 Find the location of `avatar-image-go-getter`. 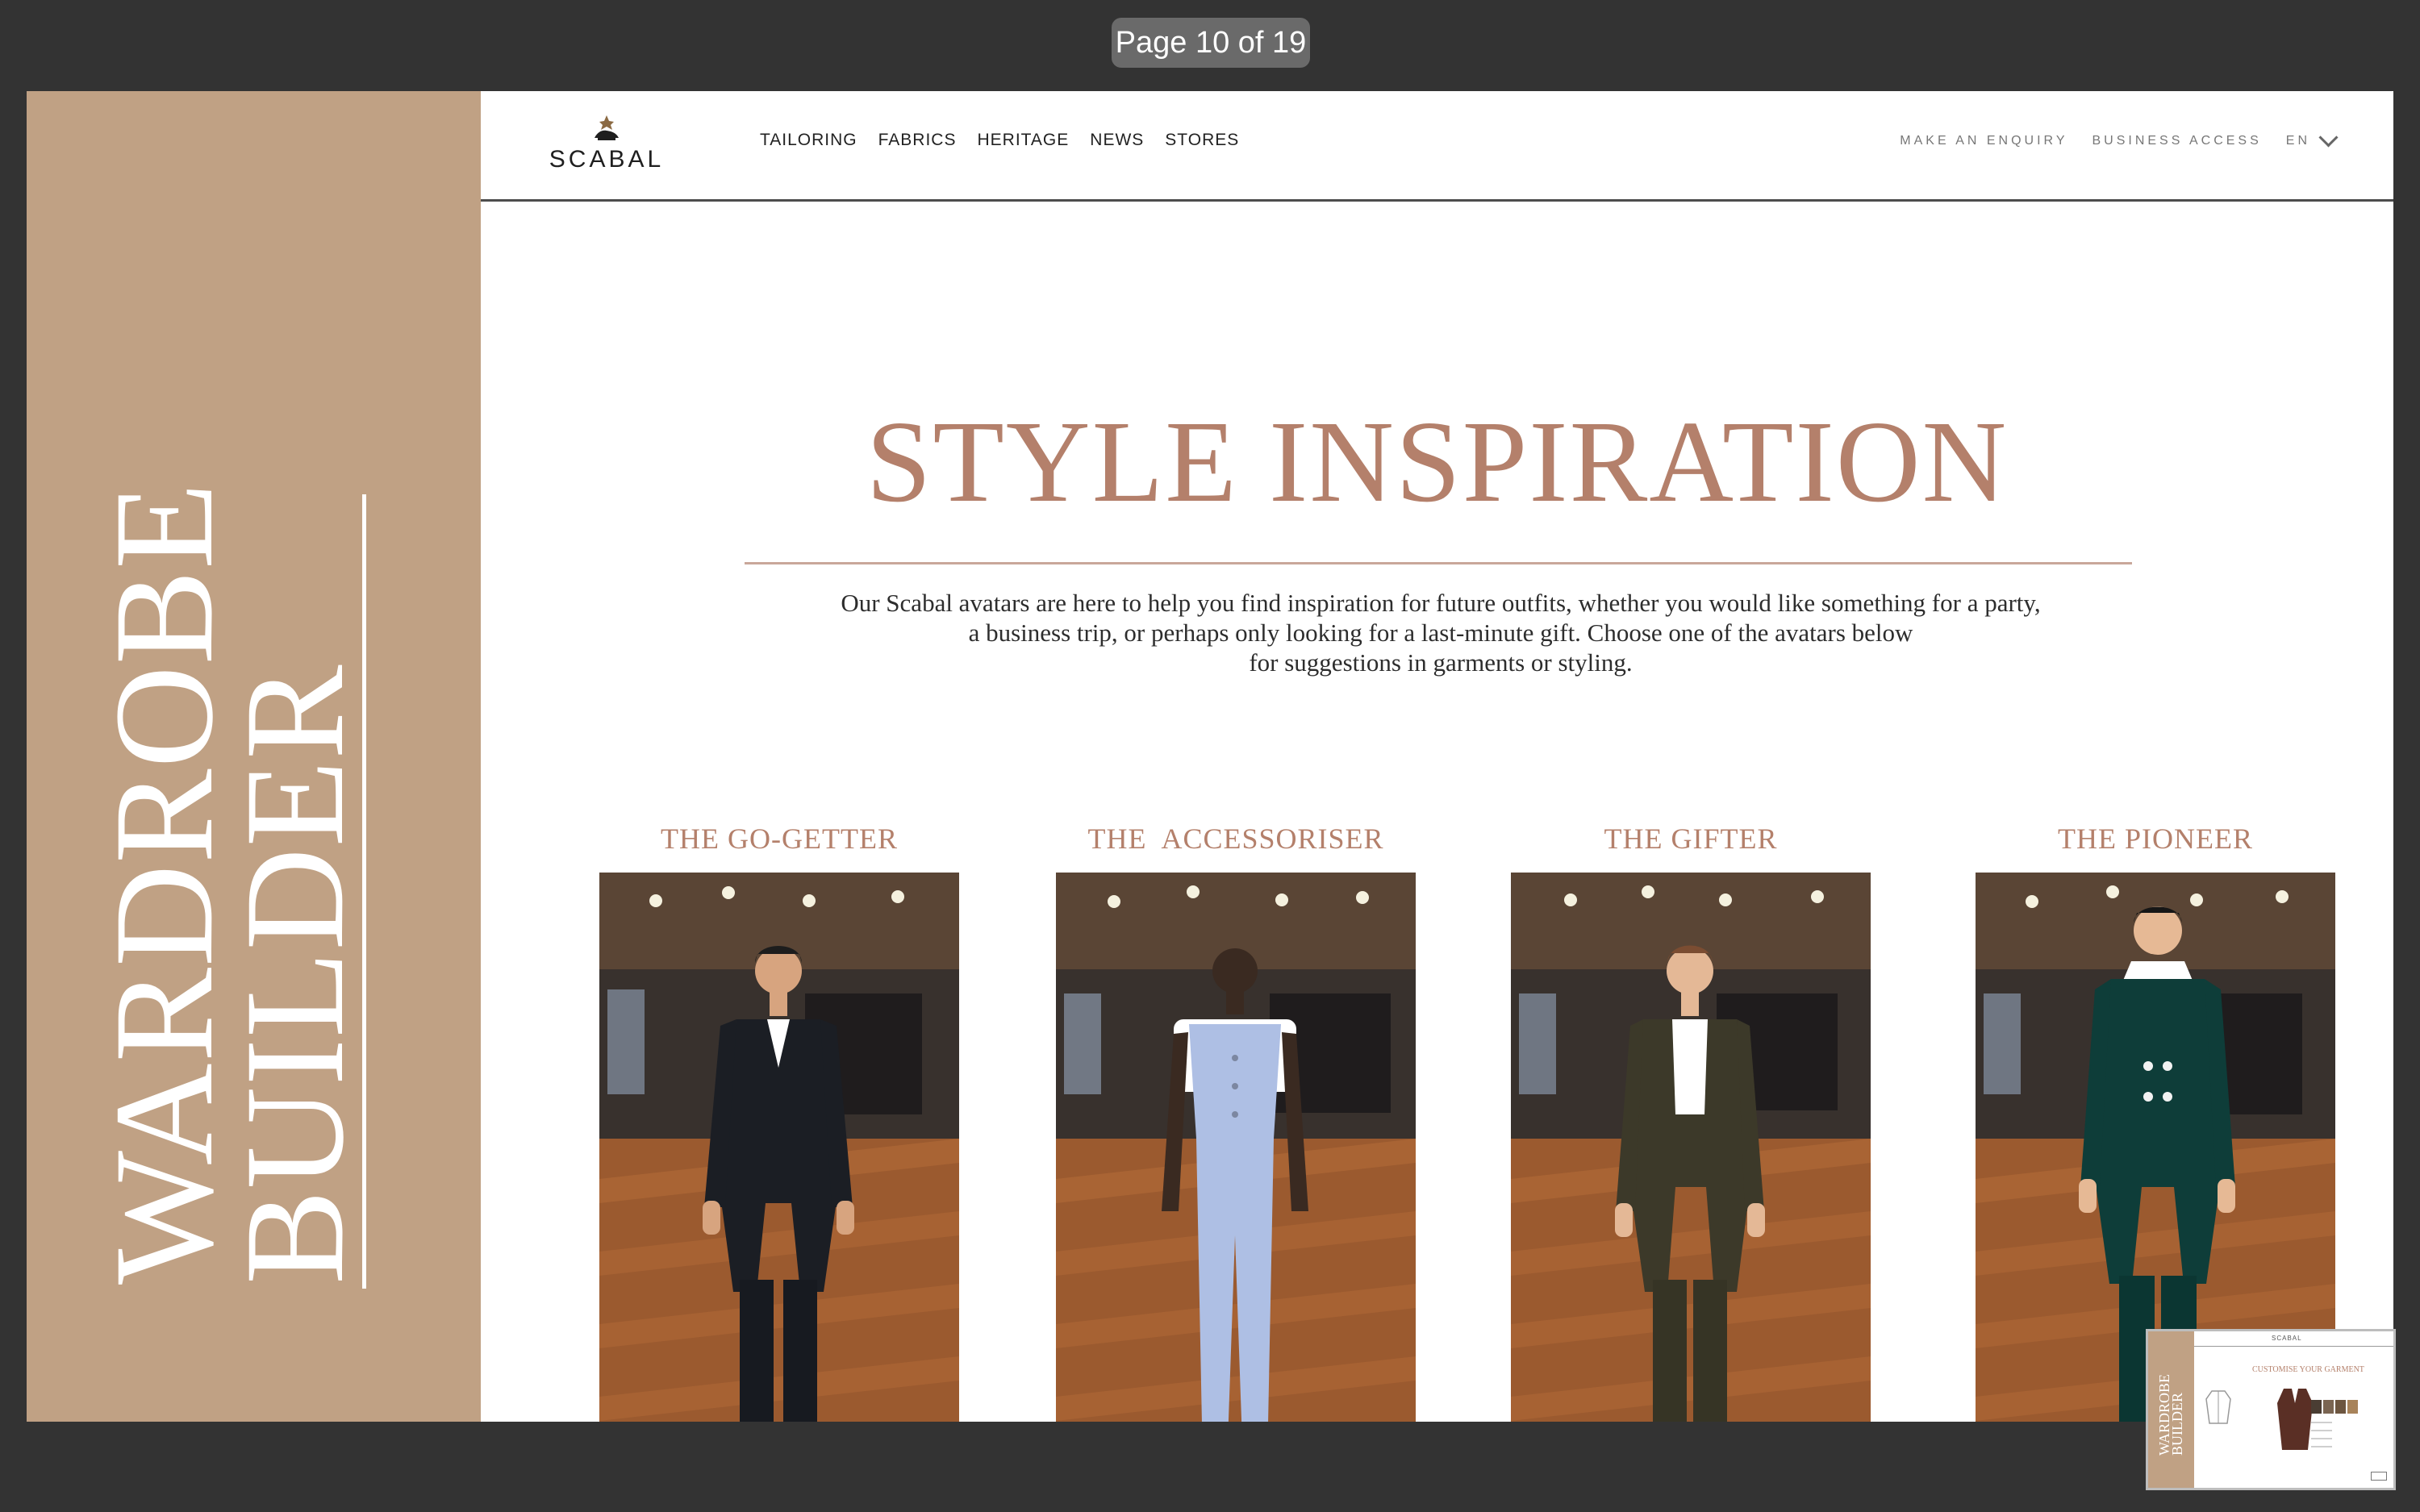

avatar-image-go-getter is located at coordinates (779, 1147).